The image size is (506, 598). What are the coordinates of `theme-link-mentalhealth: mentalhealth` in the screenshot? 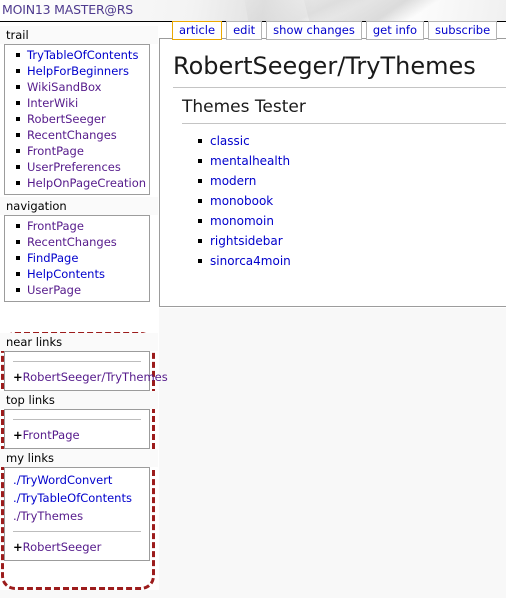 It's located at (250, 161).